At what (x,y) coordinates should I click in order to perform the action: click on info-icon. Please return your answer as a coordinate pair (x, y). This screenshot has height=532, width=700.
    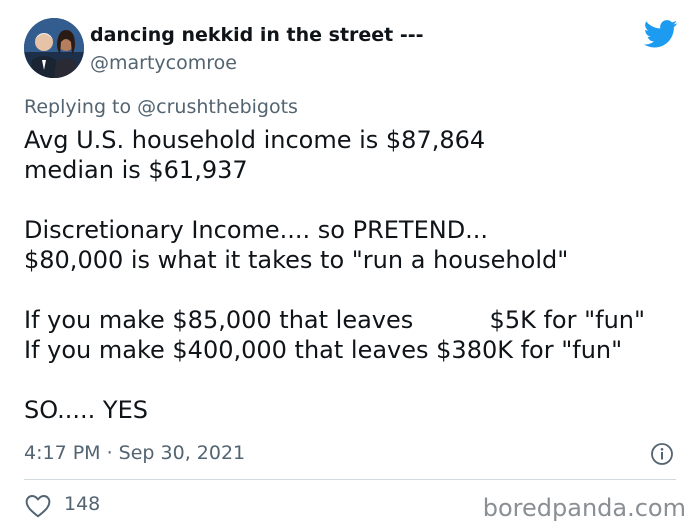
    Looking at the image, I should click on (662, 454).